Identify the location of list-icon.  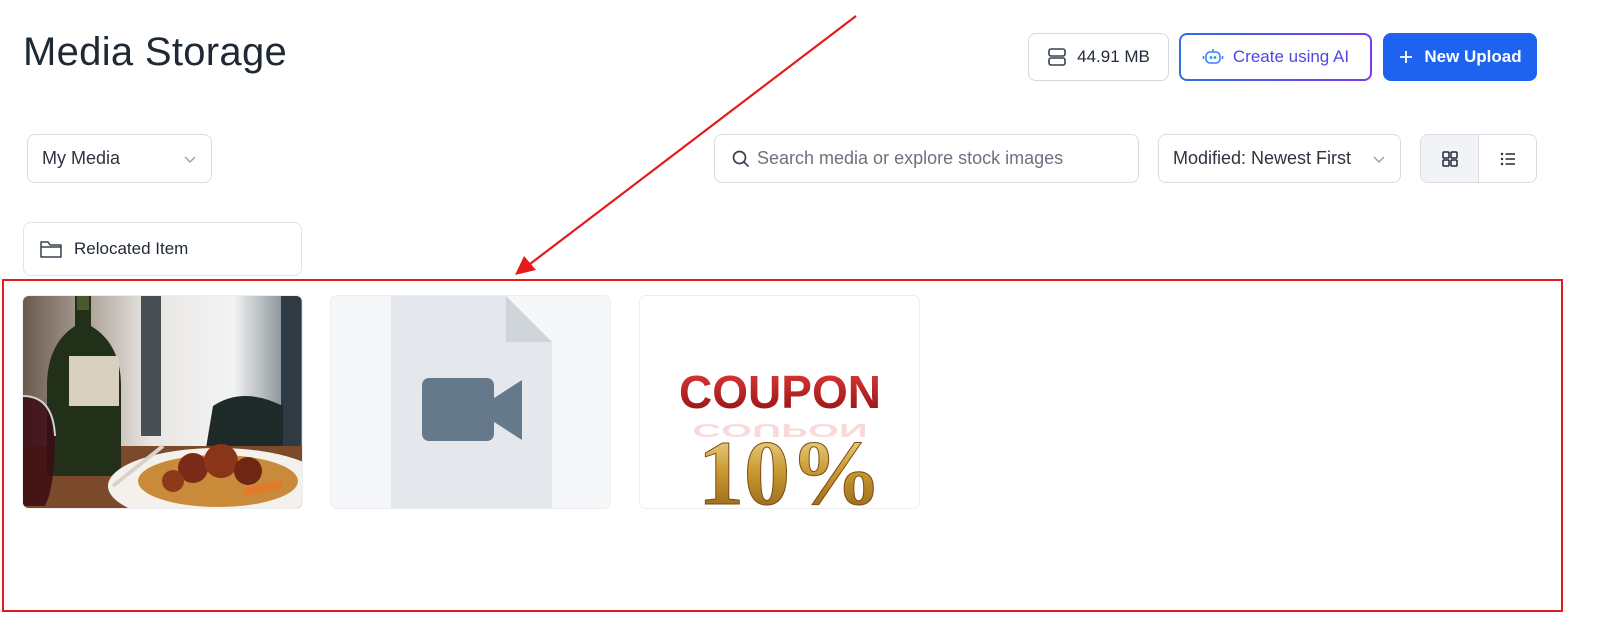
(1508, 159).